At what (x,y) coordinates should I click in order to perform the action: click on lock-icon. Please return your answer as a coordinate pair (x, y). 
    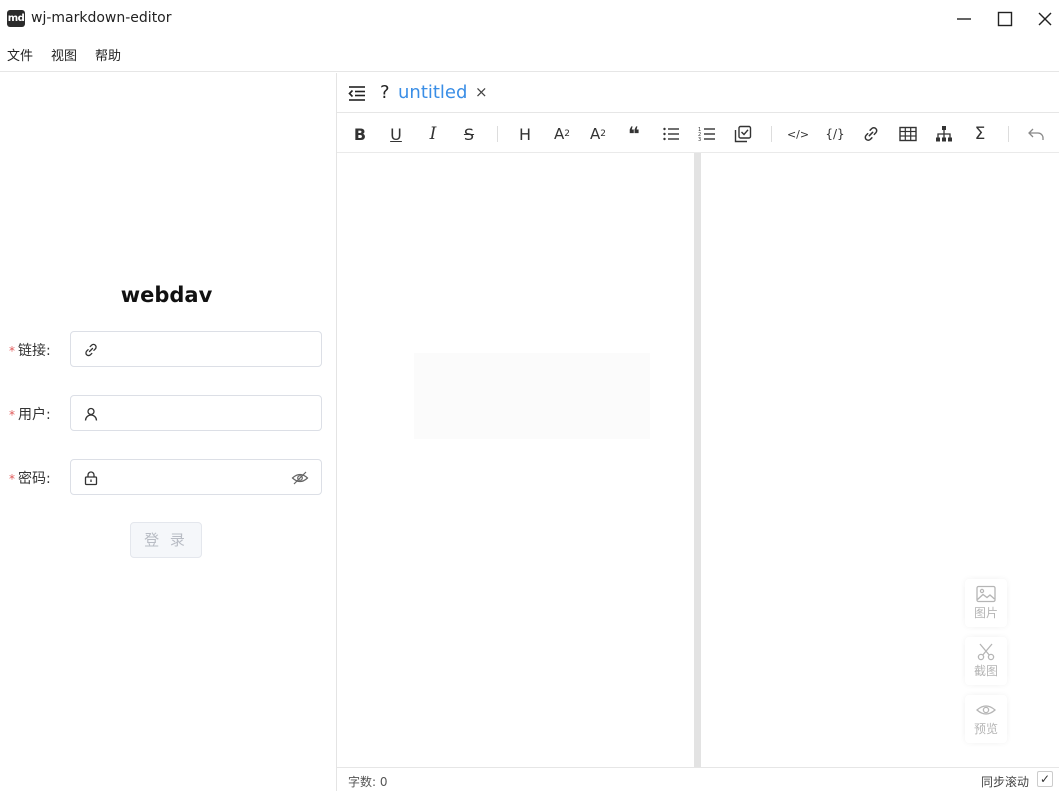
    Looking at the image, I should click on (91, 478).